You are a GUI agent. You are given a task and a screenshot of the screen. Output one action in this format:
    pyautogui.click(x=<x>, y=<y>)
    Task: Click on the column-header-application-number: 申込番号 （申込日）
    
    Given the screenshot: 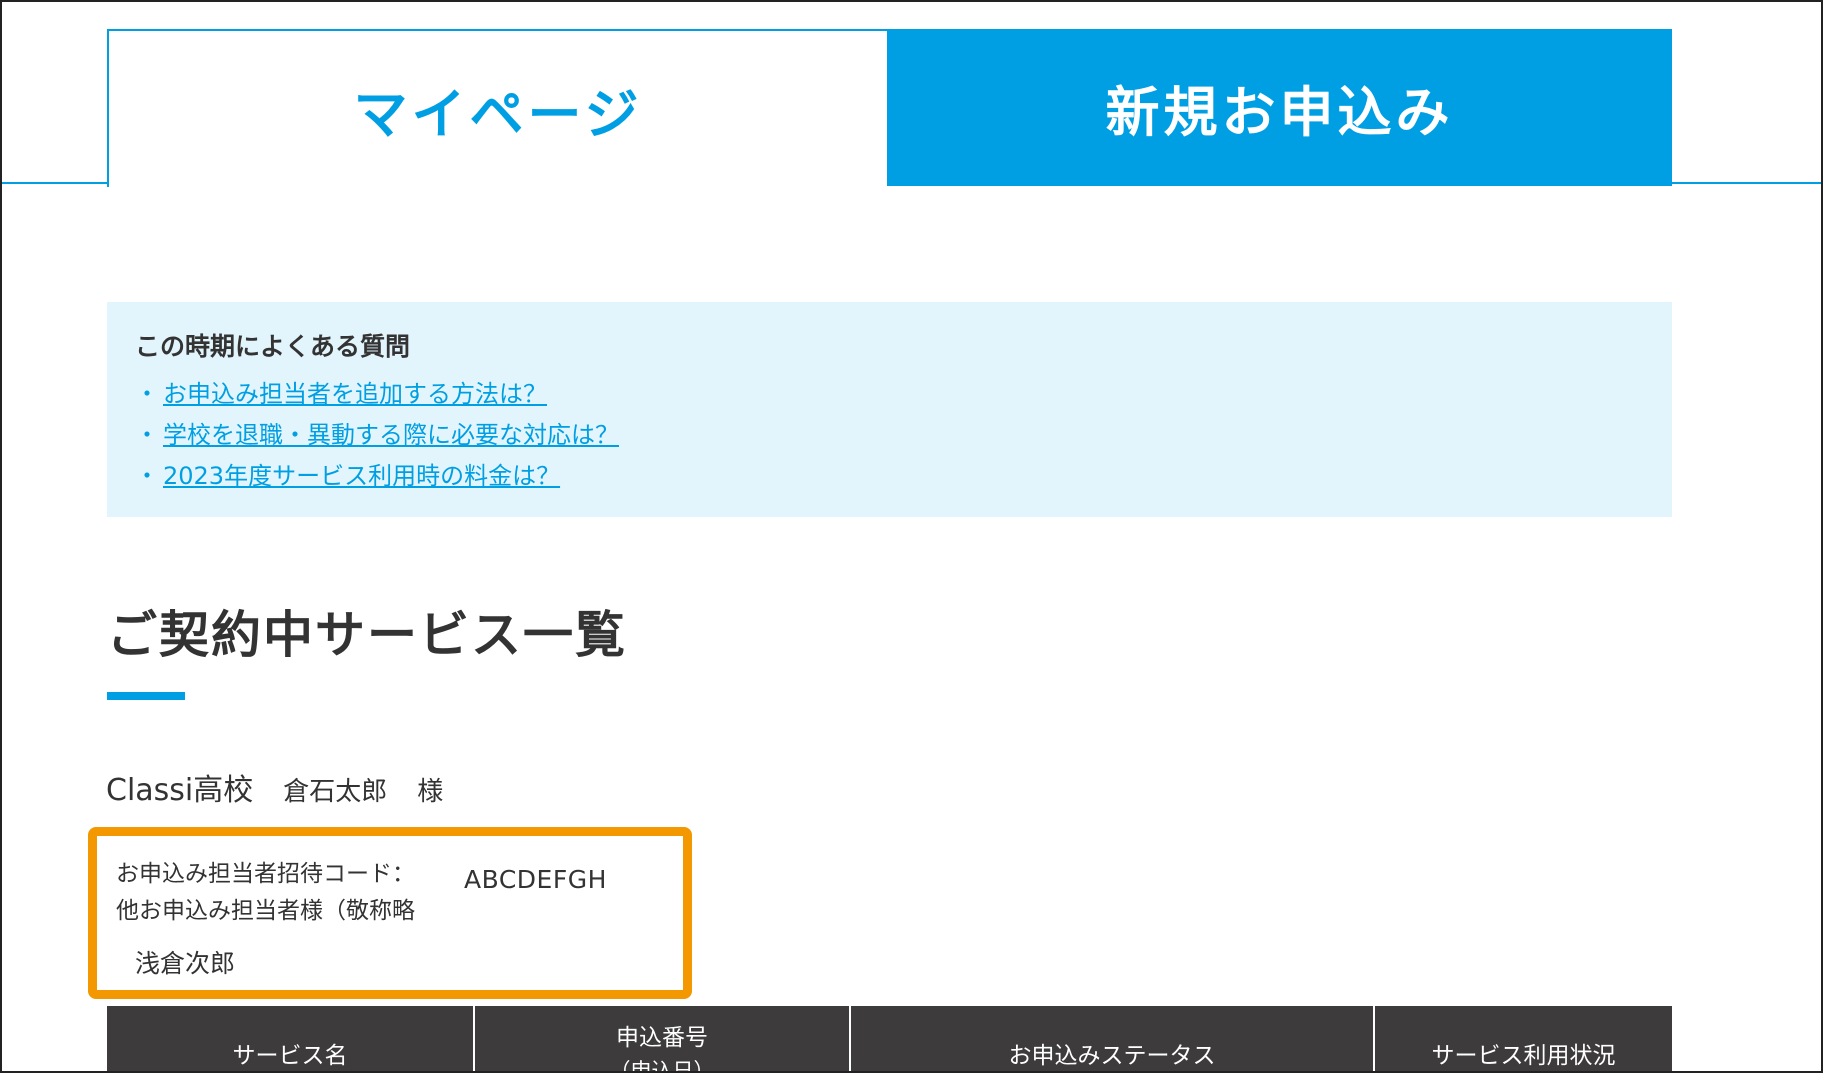 What is the action you would take?
    pyautogui.click(x=663, y=1039)
    